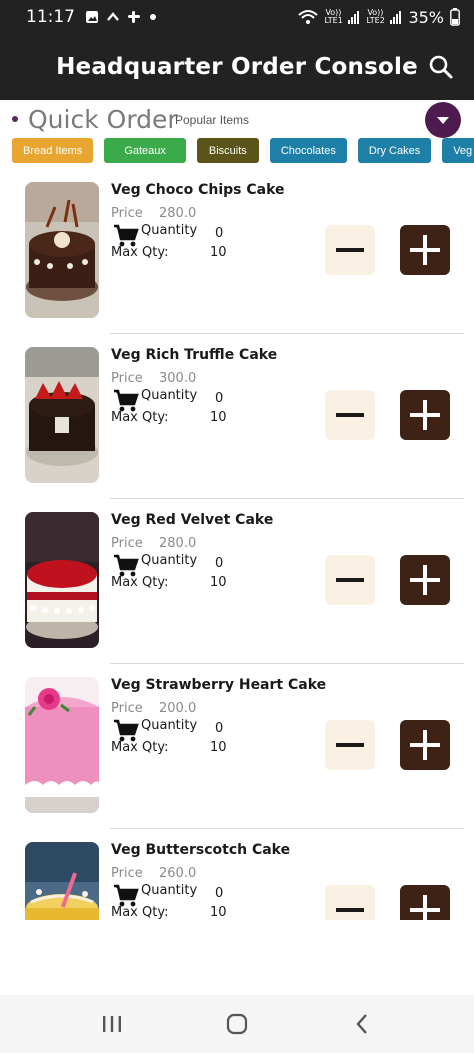  I want to click on bullet-icon, so click(15, 119).